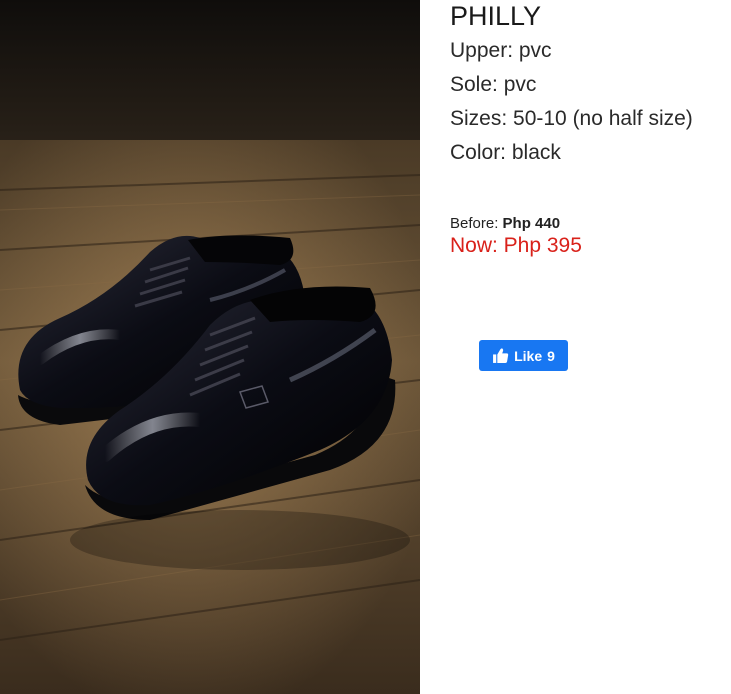 The width and height of the screenshot is (731, 694). Describe the element at coordinates (587, 237) in the screenshot. I see `price-block: Before: Php 440 Now: Php 395` at that location.